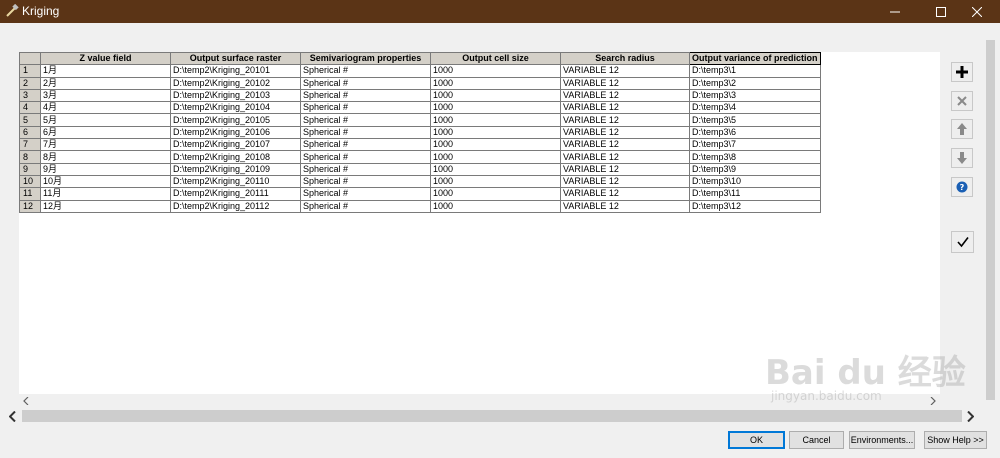 This screenshot has width=1000, height=458. I want to click on cell-output-surface-raster: D:\temp2\Kriging_20109, so click(235, 169).